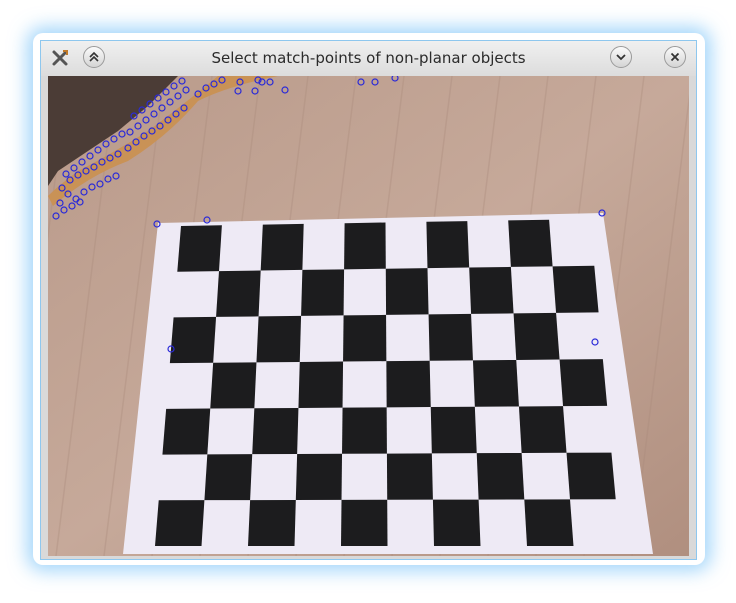 Image resolution: width=736 pixels, height=603 pixels. I want to click on minimize-button, so click(621, 57).